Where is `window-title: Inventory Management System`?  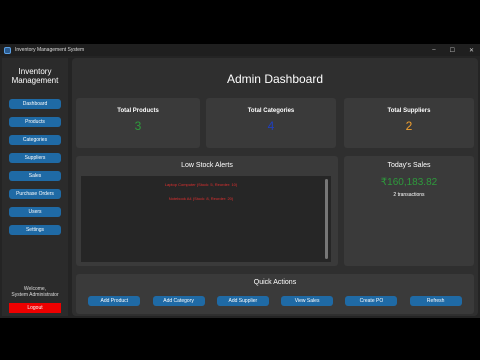
window-title: Inventory Management System is located at coordinates (50, 50).